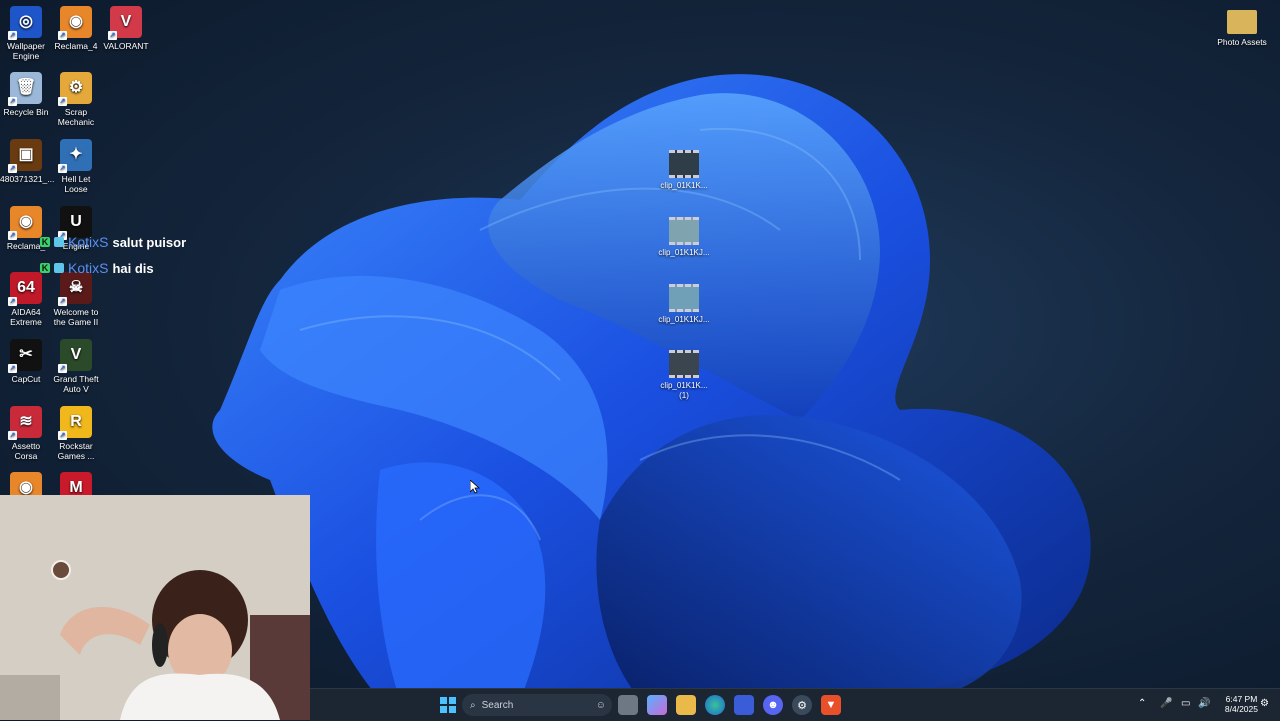 The width and height of the screenshot is (1280, 721). I want to click on webcam-feed, so click(155, 607).